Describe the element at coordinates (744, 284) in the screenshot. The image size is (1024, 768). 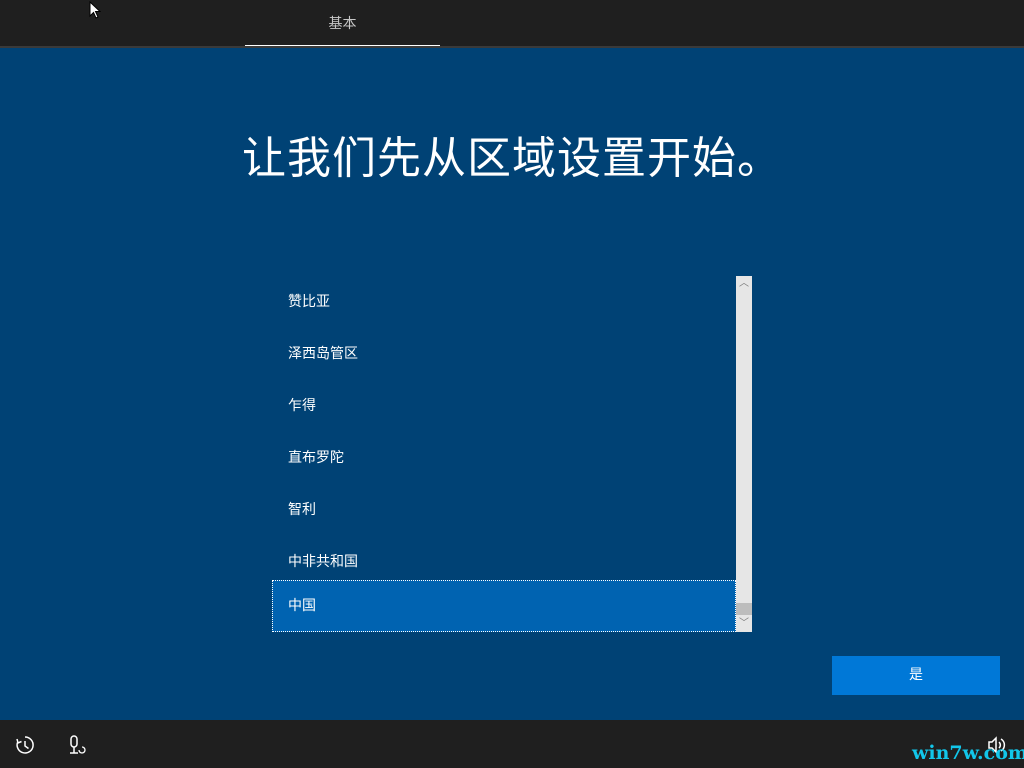
I see `scroll-up-icon: ︿` at that location.